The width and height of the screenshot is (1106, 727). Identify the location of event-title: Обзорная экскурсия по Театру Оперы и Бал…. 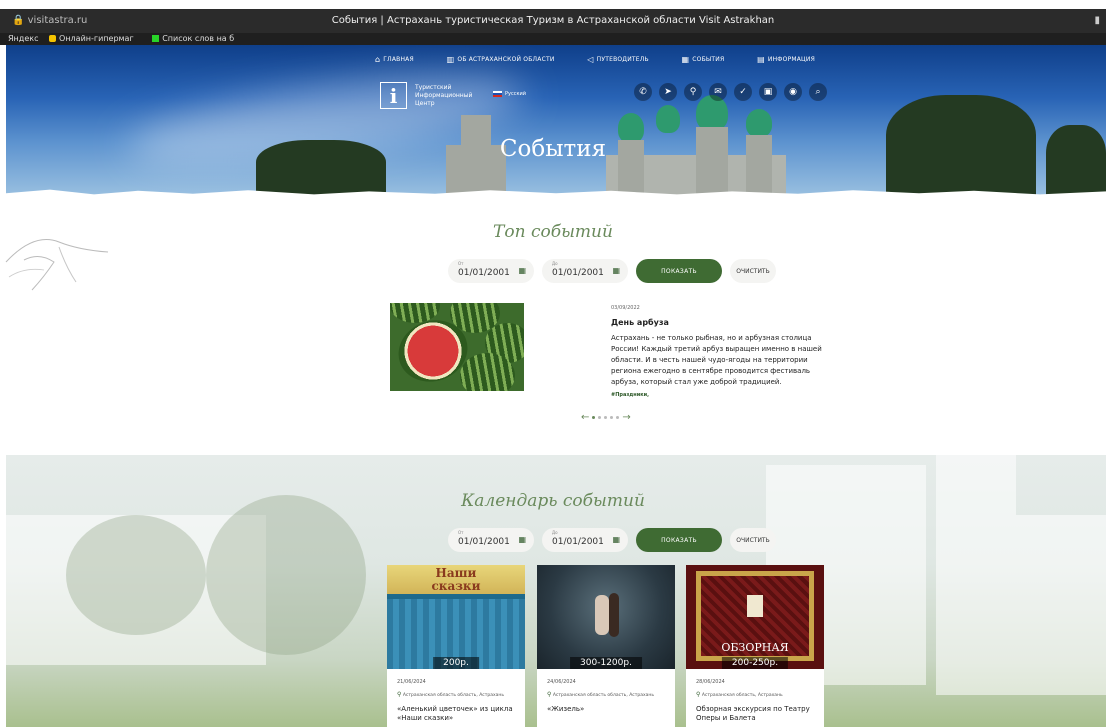
(753, 713).